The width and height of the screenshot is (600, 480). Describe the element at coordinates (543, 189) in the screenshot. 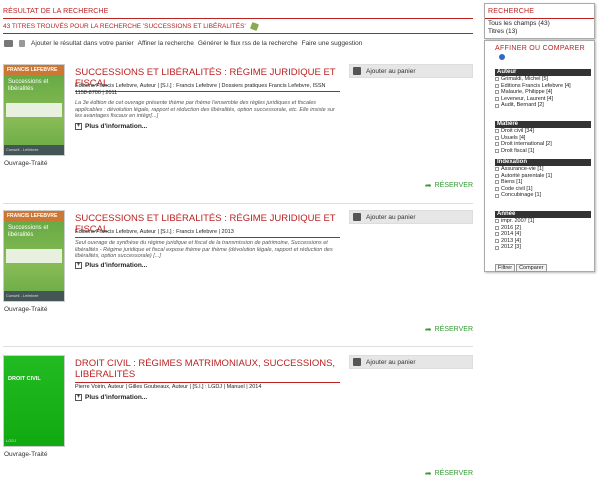

I see `facet-option: Code civil [1]` at that location.